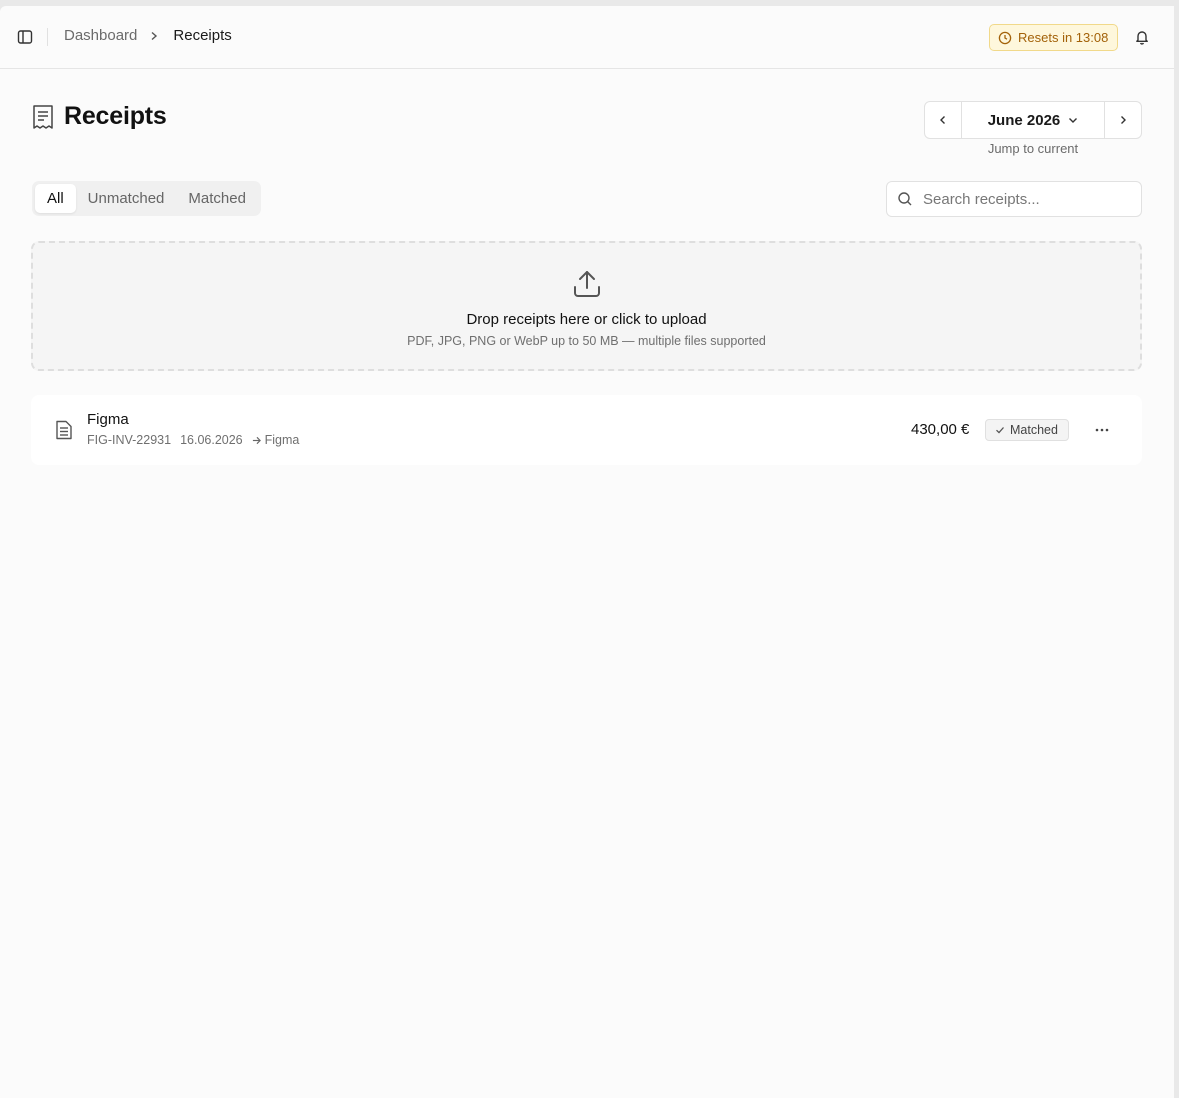 The width and height of the screenshot is (1179, 1098). What do you see at coordinates (1142, 37) in the screenshot?
I see `bell-icon` at bounding box center [1142, 37].